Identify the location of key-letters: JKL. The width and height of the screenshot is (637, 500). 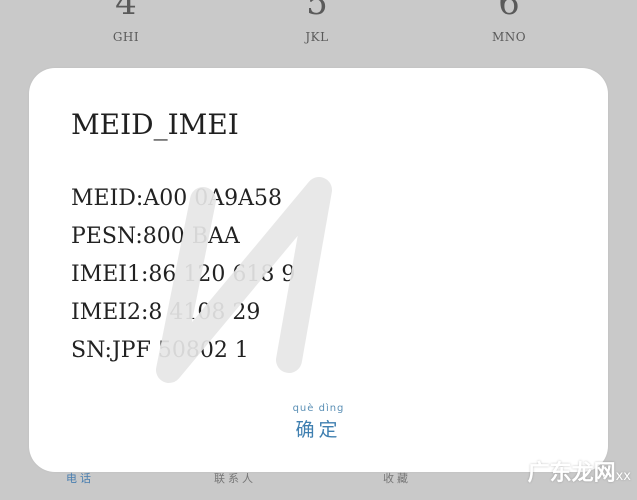
(317, 37).